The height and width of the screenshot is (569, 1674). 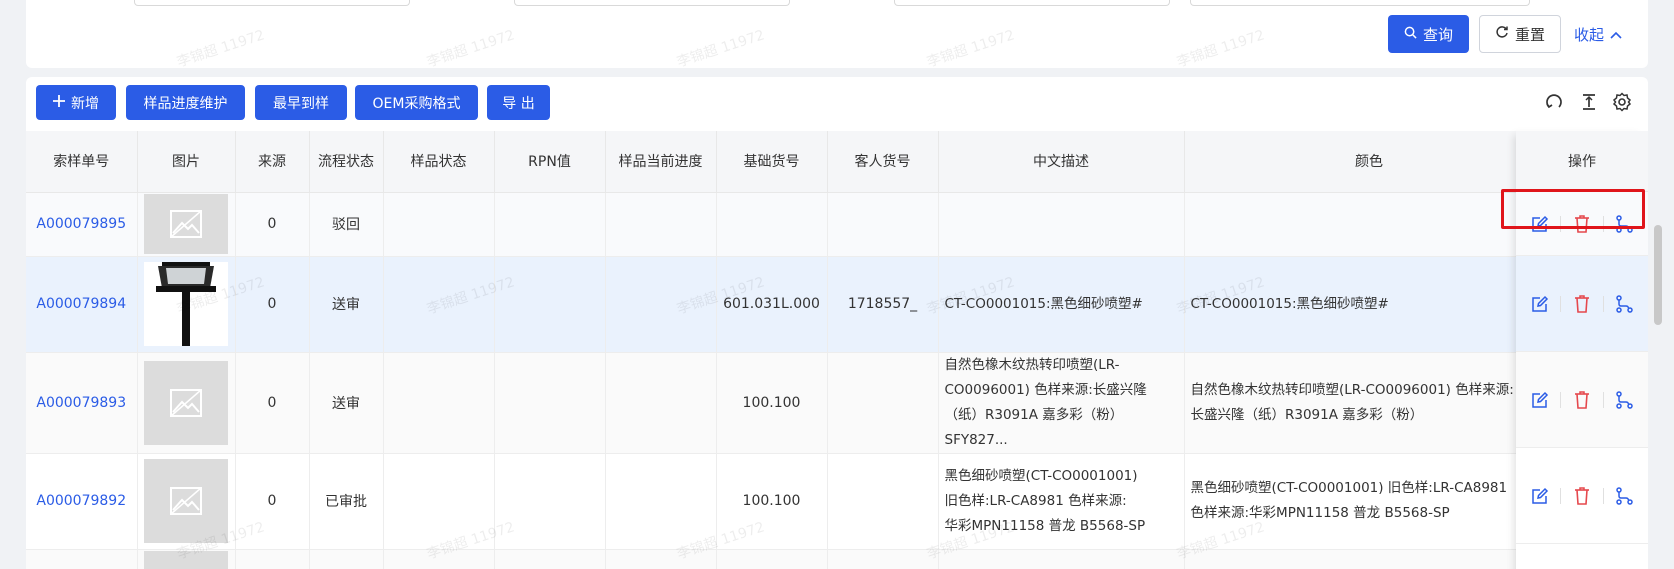 I want to click on flow-status-cell: 送审, so click(x=346, y=403).